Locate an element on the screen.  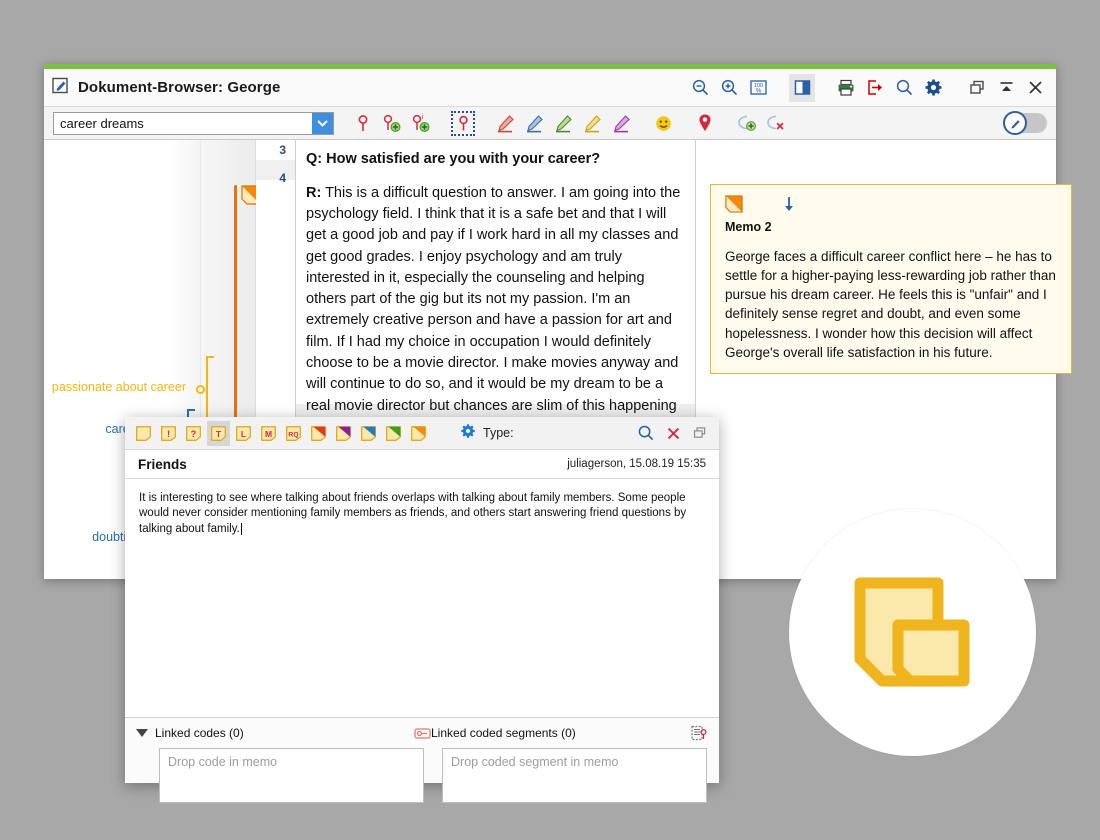
coding-toolbar: i is located at coordinates (550, 123).